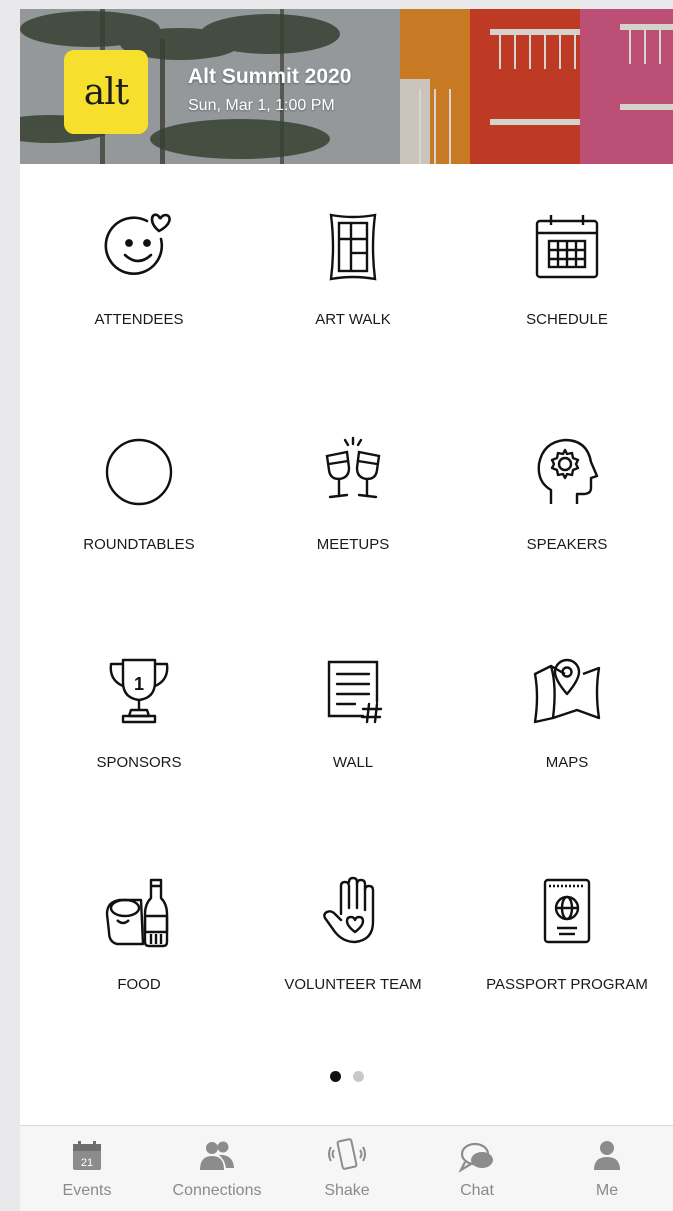 This screenshot has width=673, height=1211. Describe the element at coordinates (477, 1190) in the screenshot. I see `tab-label: Chat` at that location.